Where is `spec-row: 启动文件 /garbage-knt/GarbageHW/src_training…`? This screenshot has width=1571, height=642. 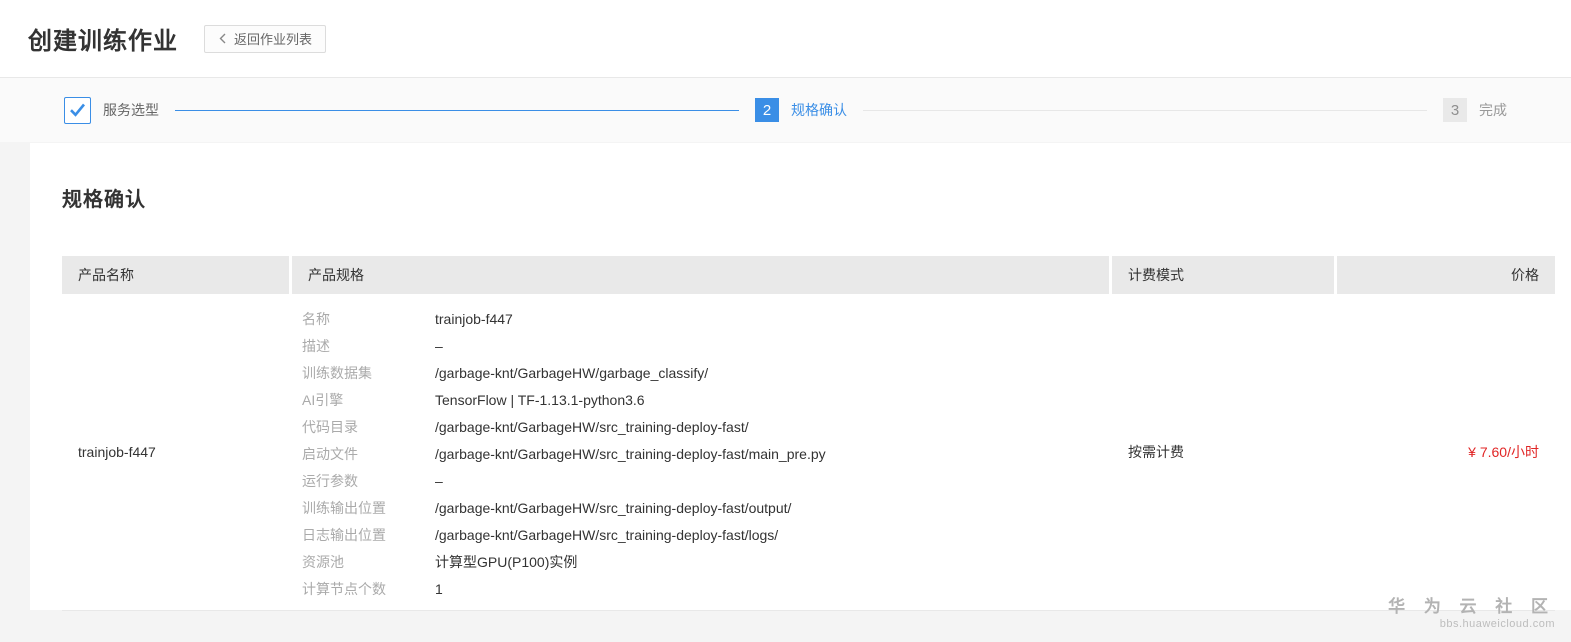 spec-row: 启动文件 /garbage-knt/GarbageHW/src_training… is located at coordinates (705, 454).